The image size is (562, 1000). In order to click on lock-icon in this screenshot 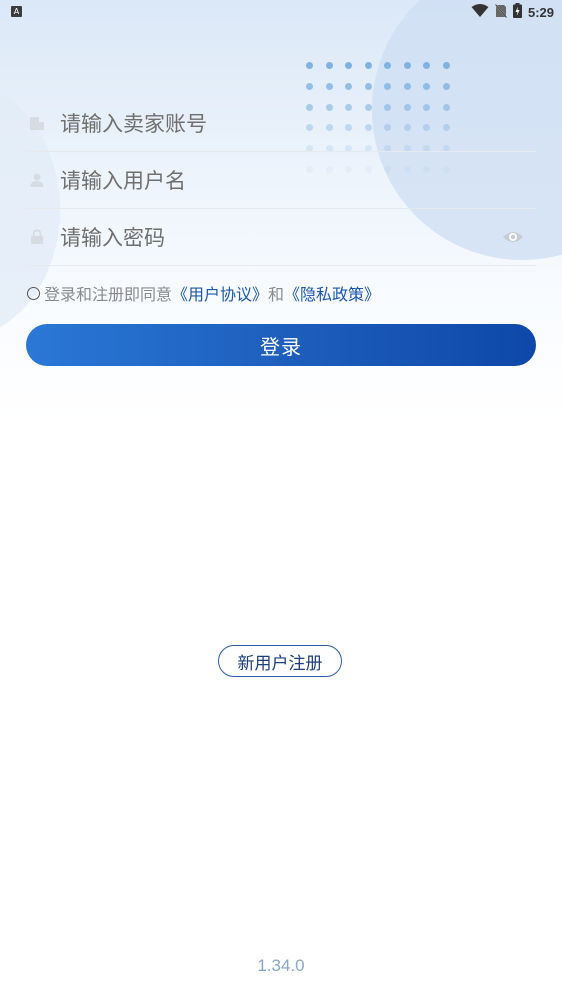, I will do `click(37, 237)`.